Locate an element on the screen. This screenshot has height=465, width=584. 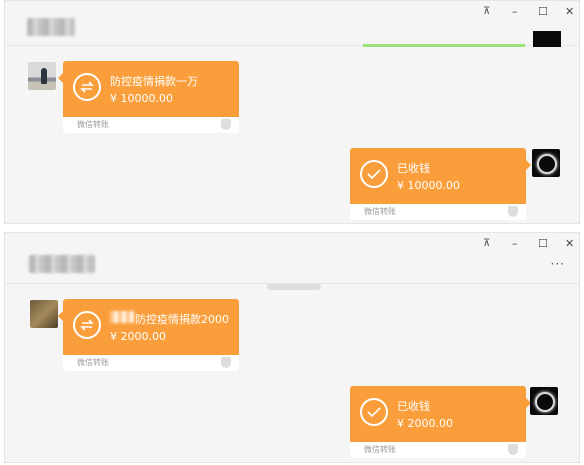
transfer-card-incoming: 防控疫情捐款2000 ¥ 2000.00 微信转账 is located at coordinates (148, 335).